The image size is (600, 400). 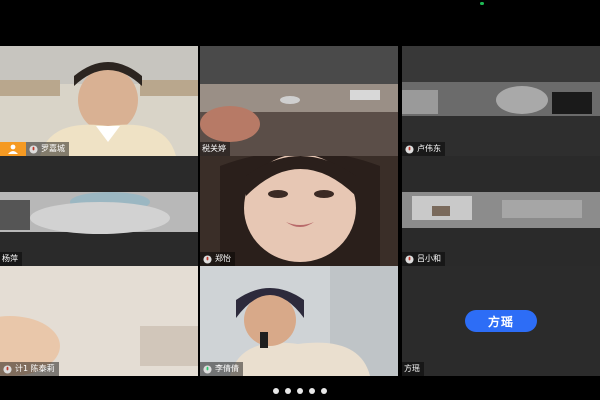 I want to click on name-tag: 吕小和, so click(x=423, y=259).